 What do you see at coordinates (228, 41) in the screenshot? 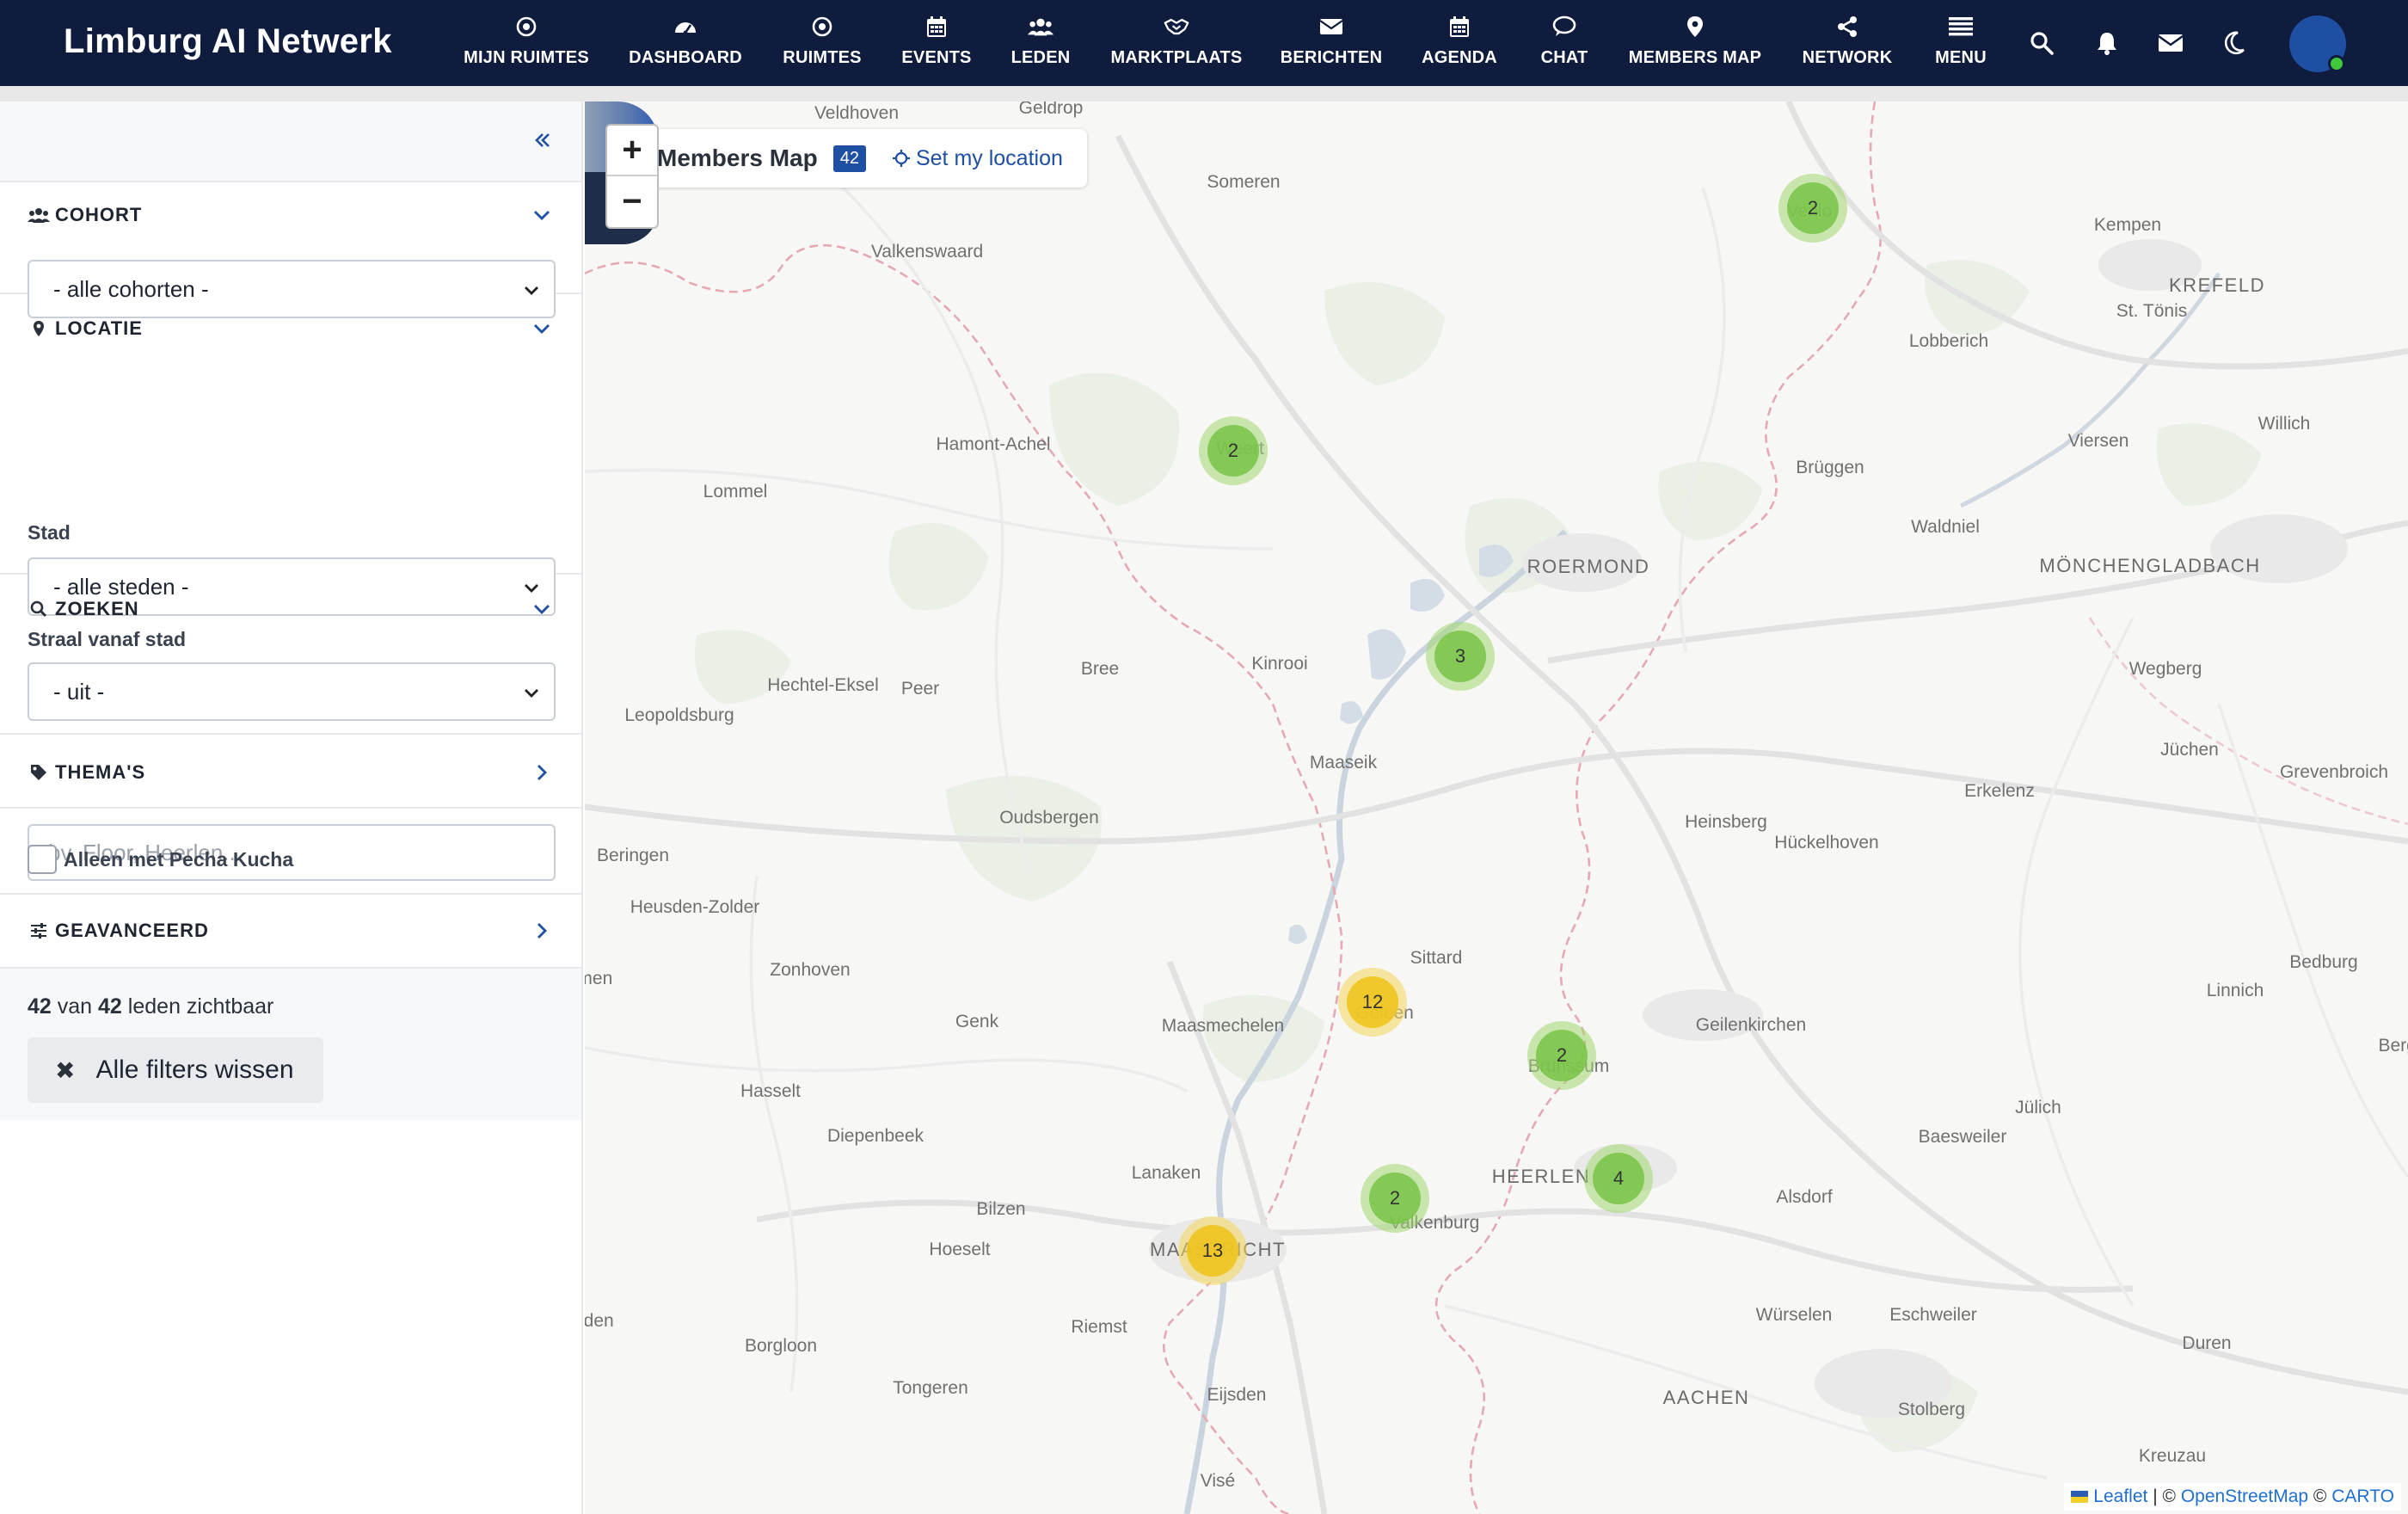
I see `brand-logo: Limburg AI Netwerk` at bounding box center [228, 41].